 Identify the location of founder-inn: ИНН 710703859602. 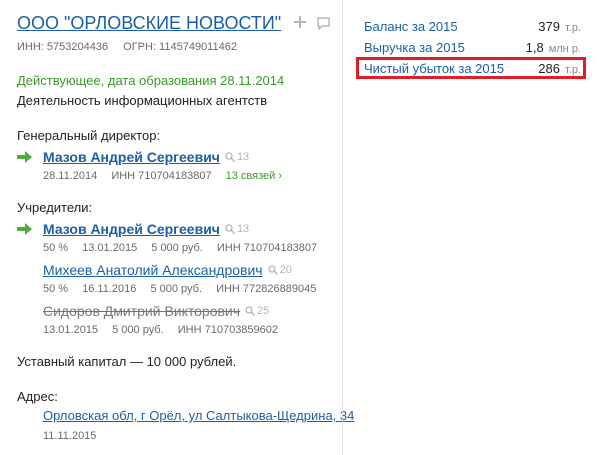
(228, 330).